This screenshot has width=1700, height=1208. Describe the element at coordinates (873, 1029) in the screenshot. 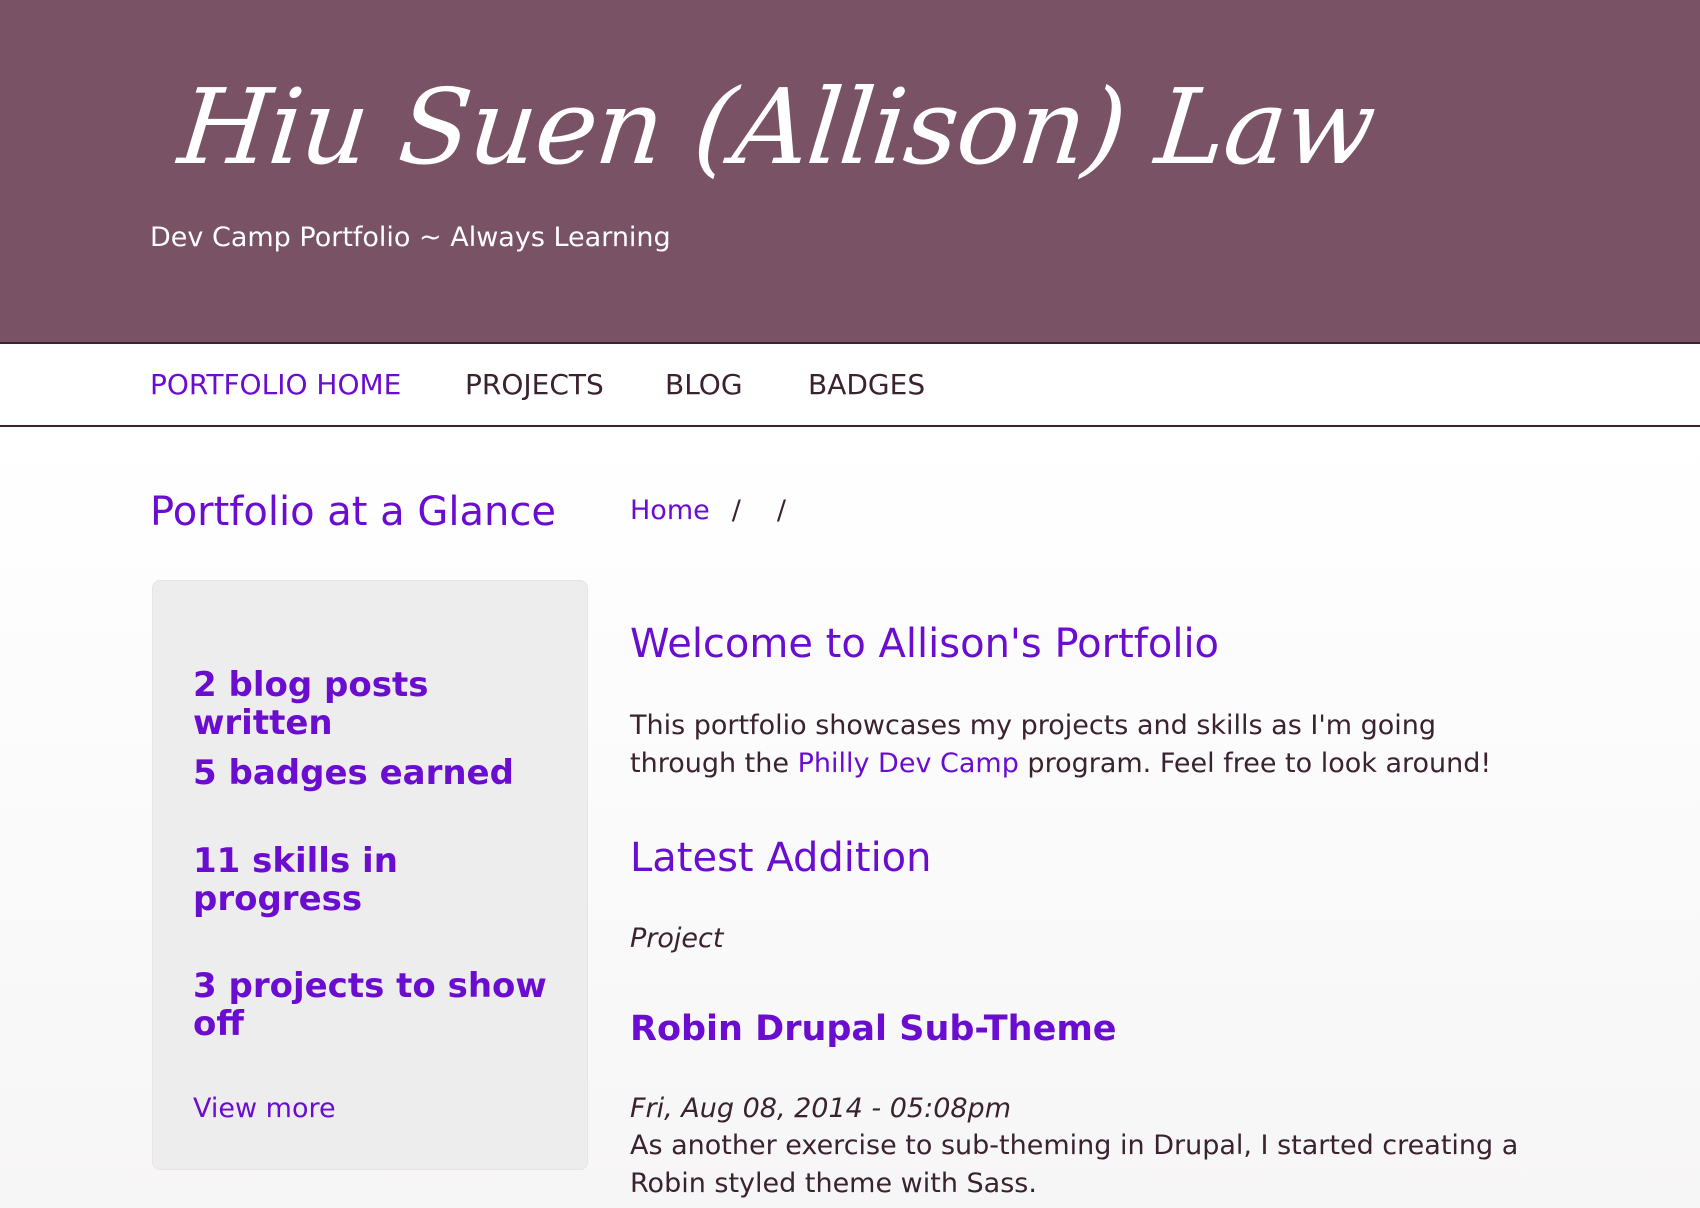

I see `latest-project-title-link: Robin Drupal Sub-Theme` at that location.